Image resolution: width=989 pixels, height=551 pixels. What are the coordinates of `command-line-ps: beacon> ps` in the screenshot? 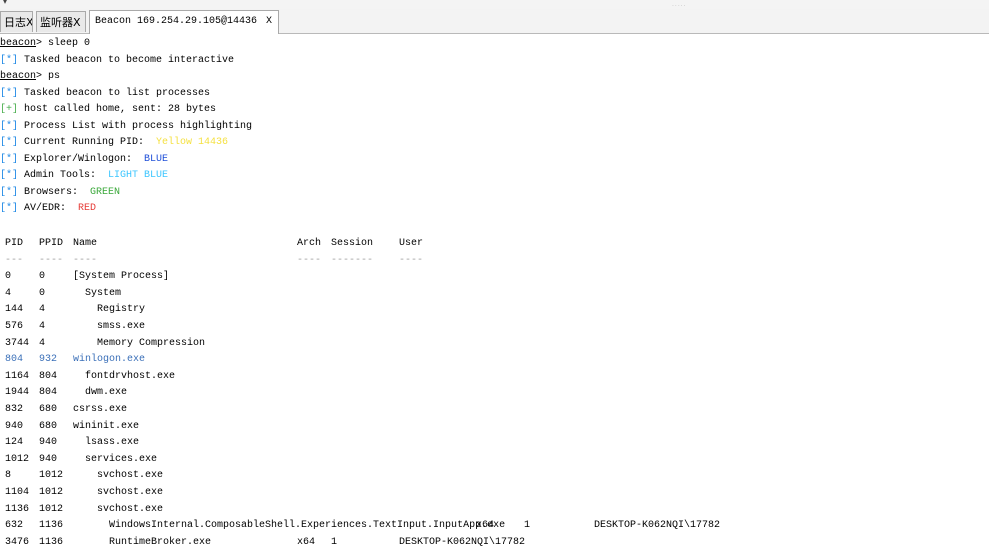 It's located at (30, 77).